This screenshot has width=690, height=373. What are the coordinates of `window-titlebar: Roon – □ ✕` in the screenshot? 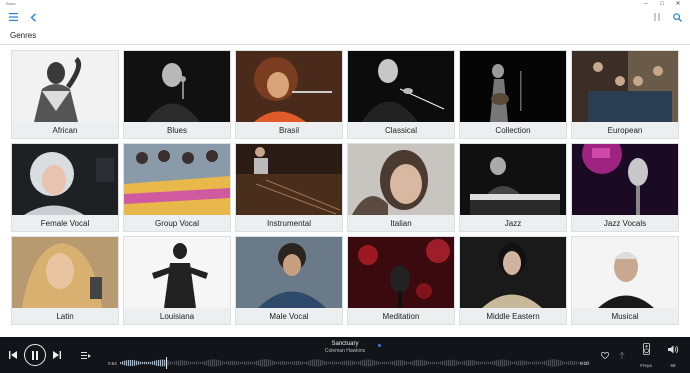 It's located at (345, 4).